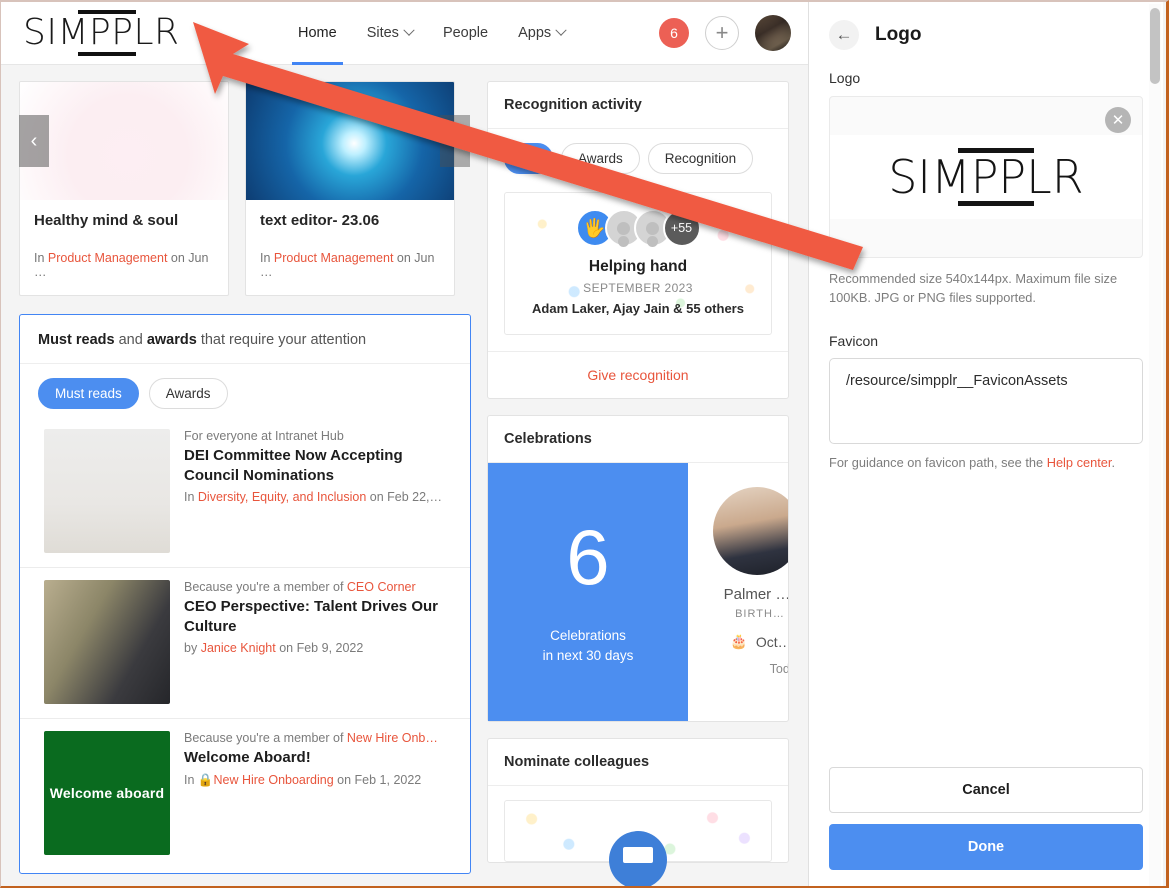  Describe the element at coordinates (638, 762) in the screenshot. I see `nominate-title: Nominate colleagues` at that location.